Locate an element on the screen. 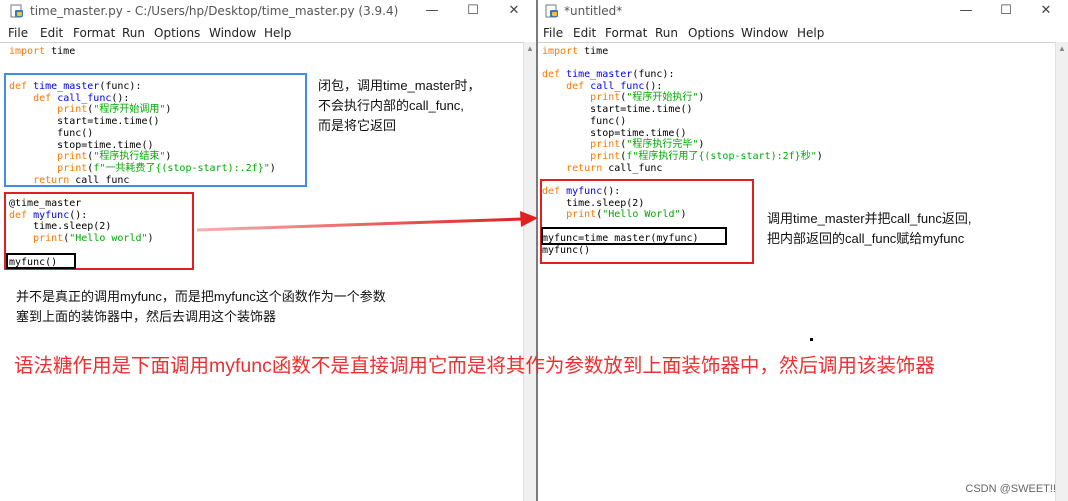  myfunc-note-line-2: 塞到上面的装饰器中，然后去调用这个装饰器 is located at coordinates (146, 316).